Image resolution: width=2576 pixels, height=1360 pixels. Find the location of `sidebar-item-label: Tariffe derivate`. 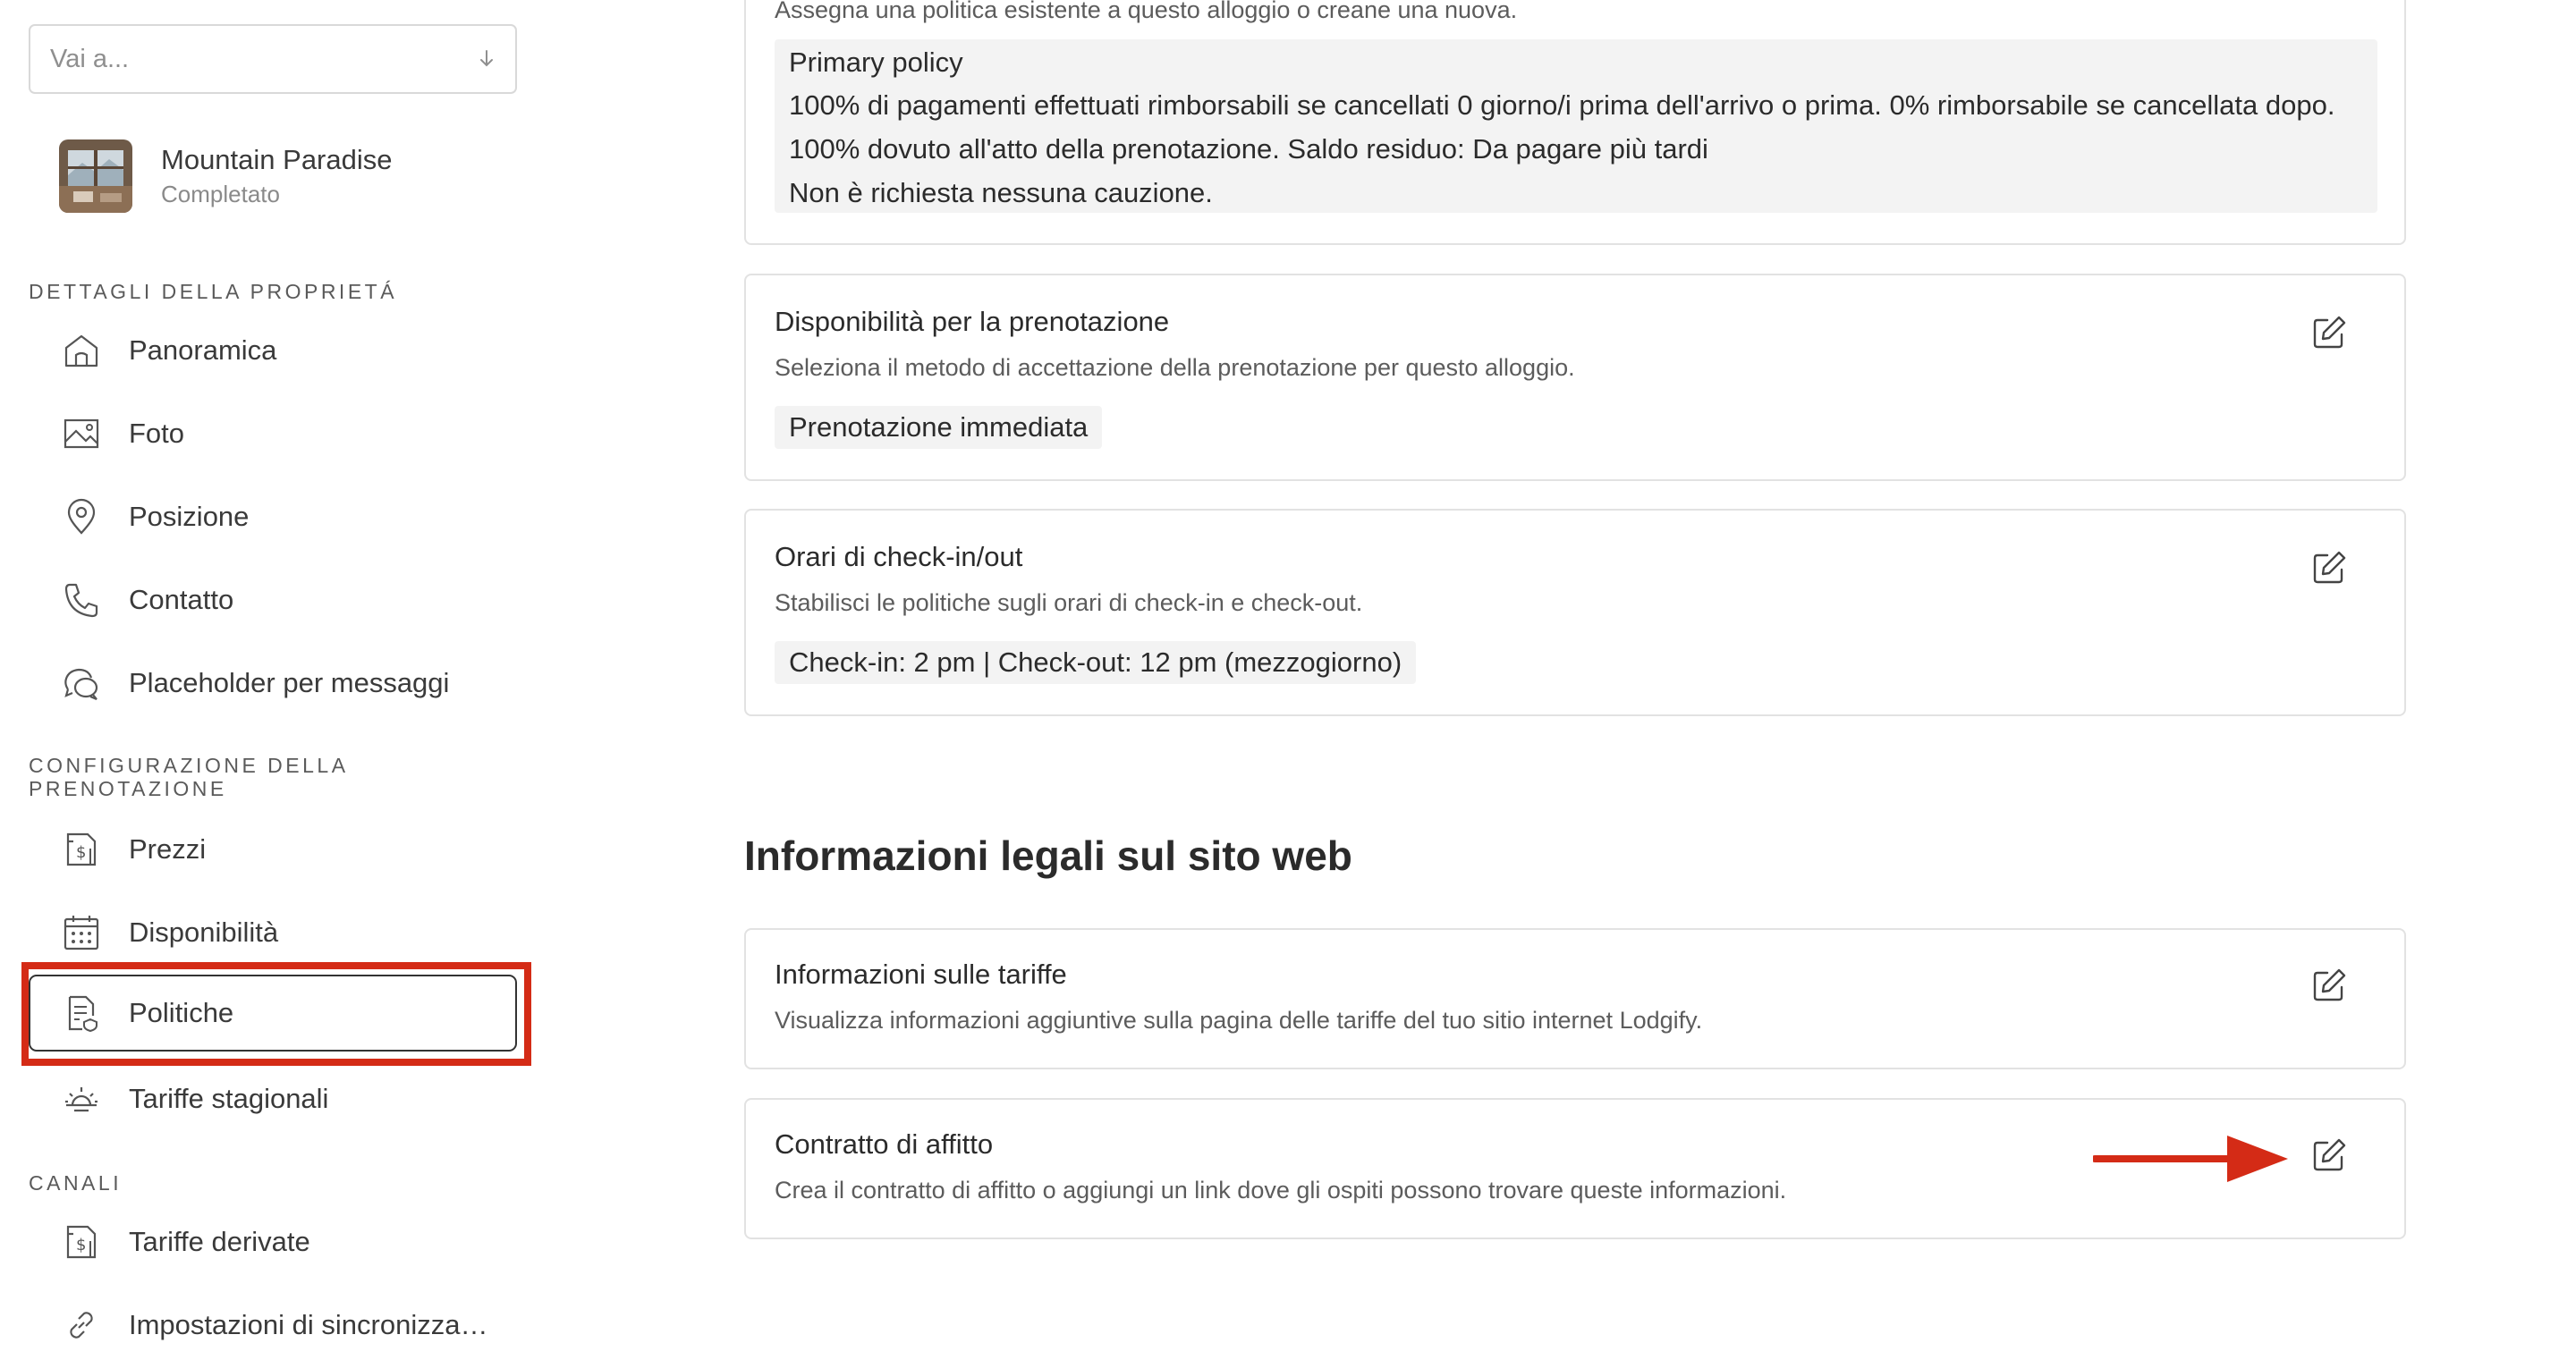

sidebar-item-label: Tariffe derivate is located at coordinates (219, 1241).